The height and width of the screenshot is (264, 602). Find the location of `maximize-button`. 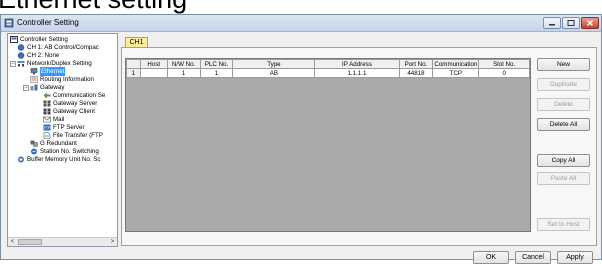

maximize-button is located at coordinates (571, 23).